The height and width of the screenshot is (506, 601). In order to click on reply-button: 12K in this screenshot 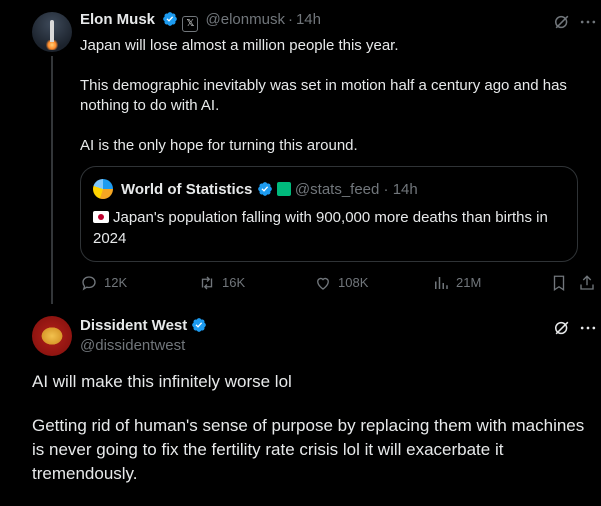, I will do `click(103, 283)`.